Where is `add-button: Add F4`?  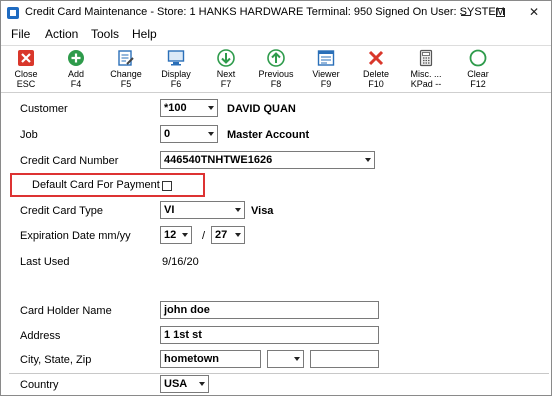
add-button: Add F4 is located at coordinates (76, 71).